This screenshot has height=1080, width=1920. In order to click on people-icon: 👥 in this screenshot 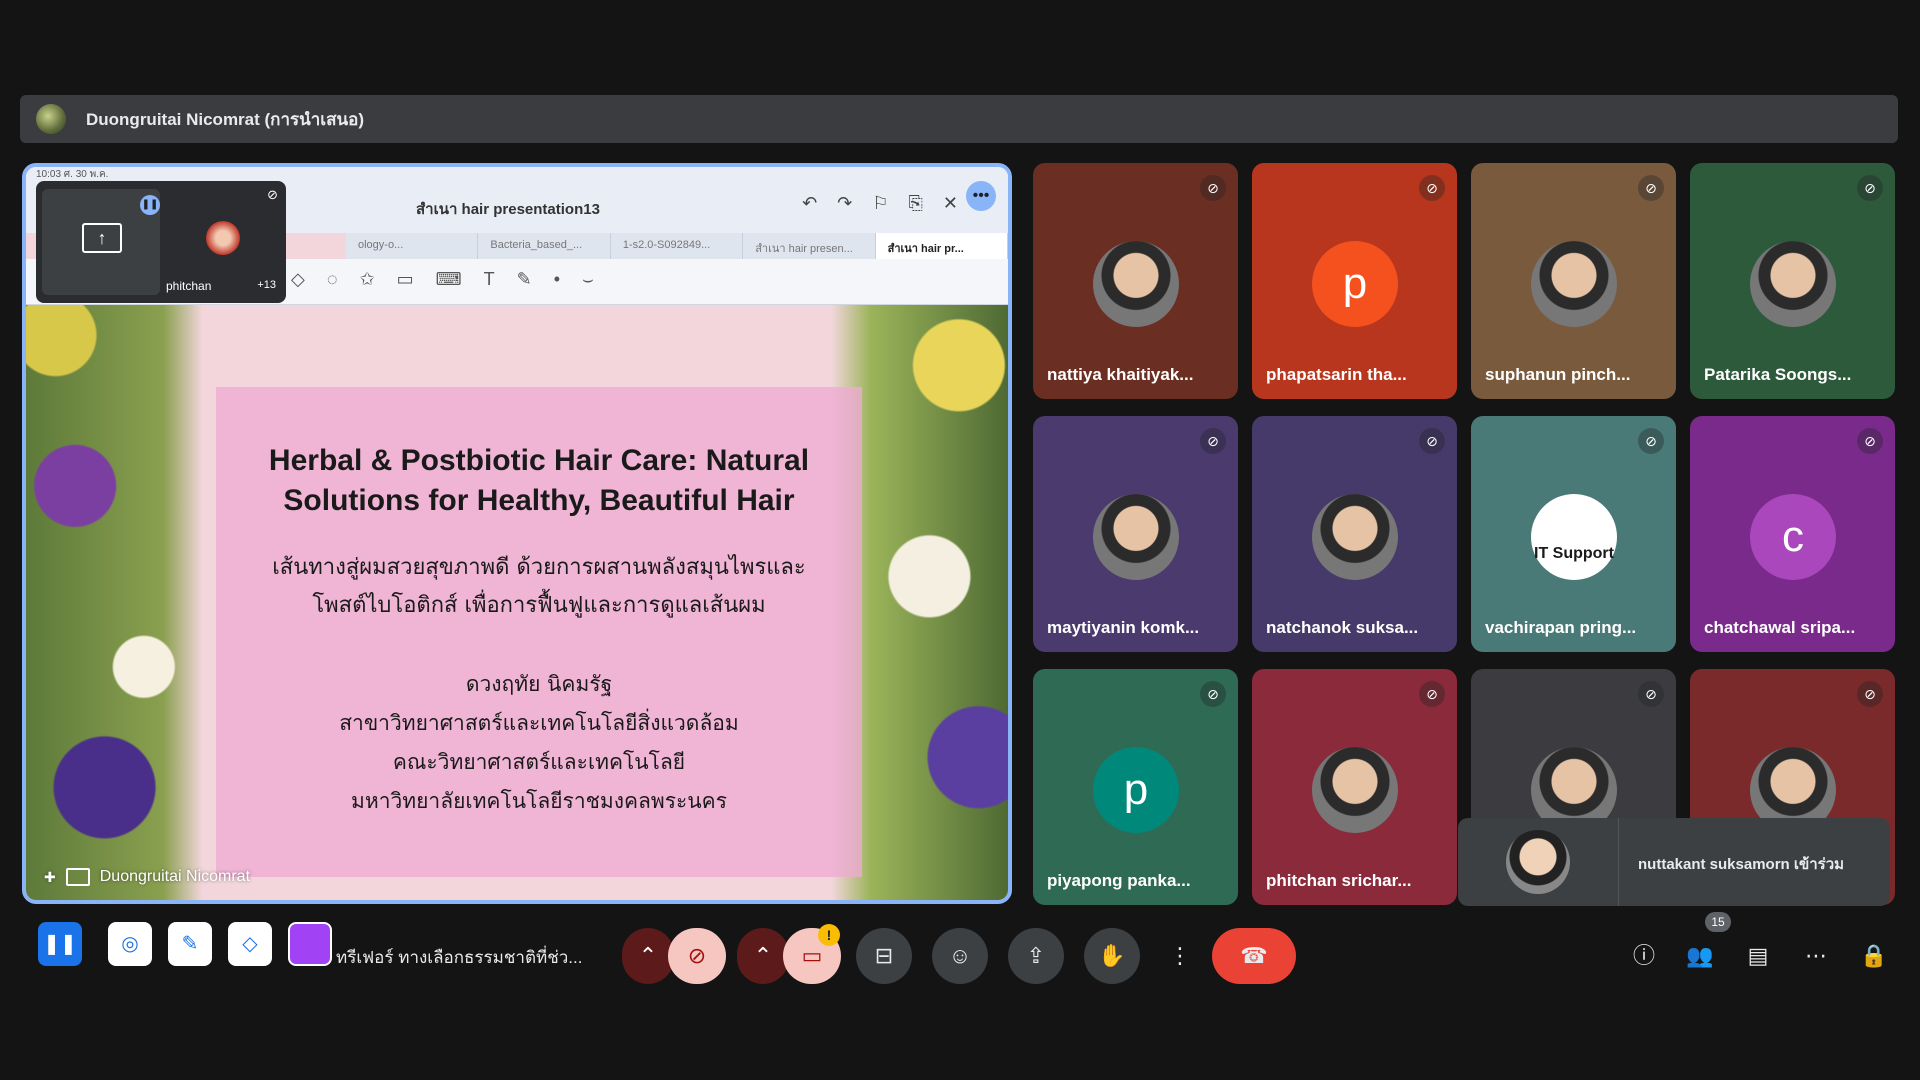, I will do `click(1700, 956)`.